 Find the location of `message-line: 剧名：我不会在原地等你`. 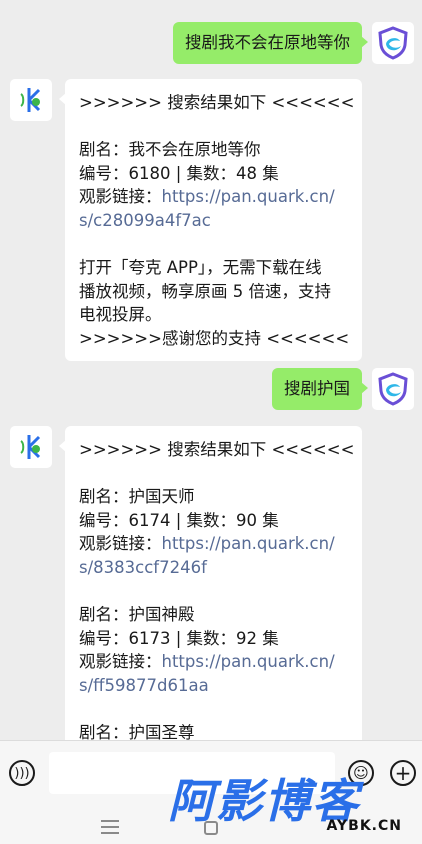

message-line: 剧名：我不会在原地等你 is located at coordinates (170, 150).